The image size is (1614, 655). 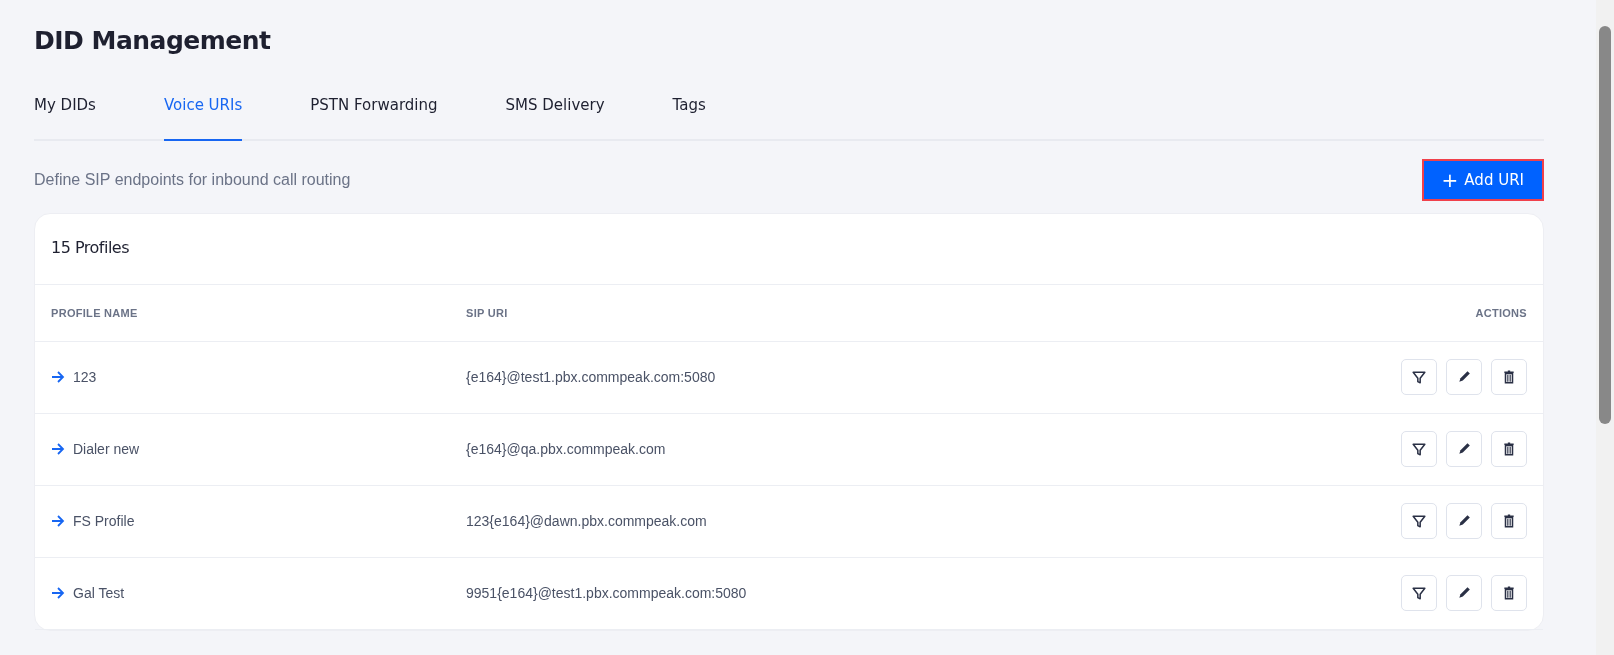 I want to click on profile-name: Dialer new, so click(x=106, y=449).